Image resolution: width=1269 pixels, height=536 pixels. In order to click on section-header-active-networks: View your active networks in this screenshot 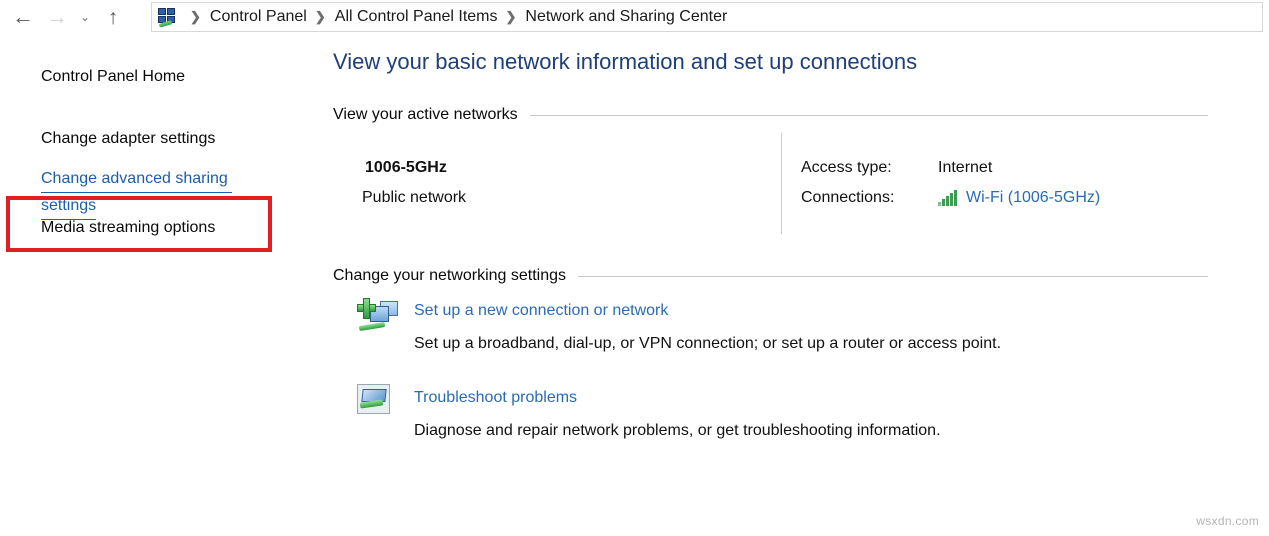, I will do `click(770, 115)`.